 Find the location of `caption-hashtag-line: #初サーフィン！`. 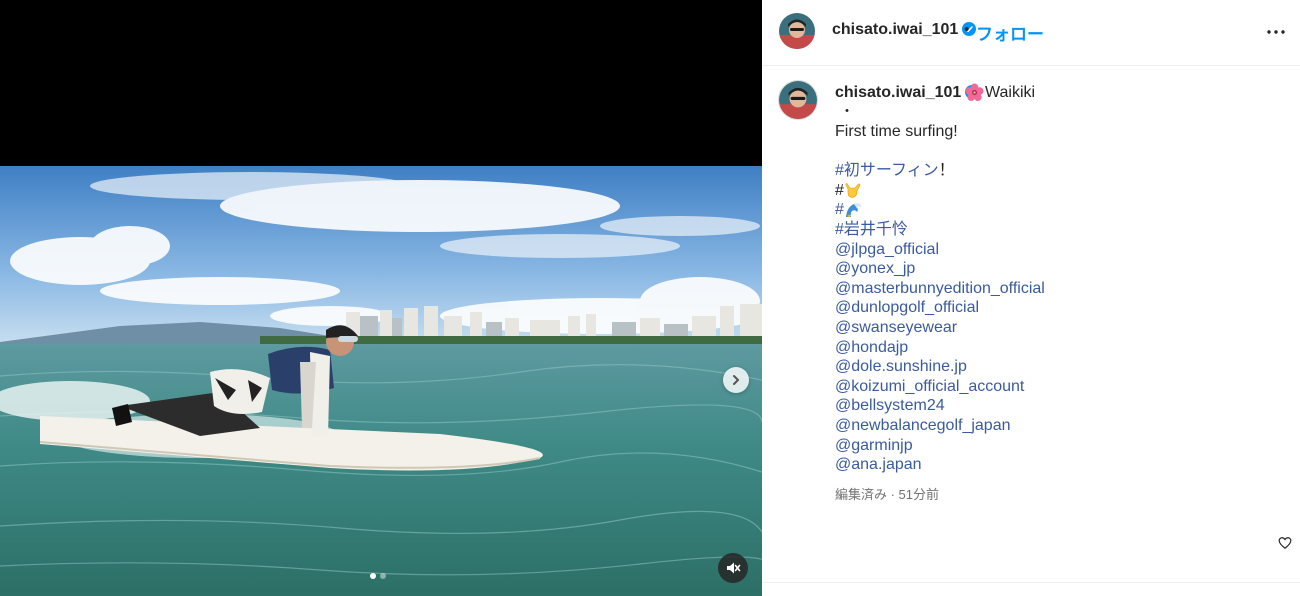

caption-hashtag-line: #初サーフィン！ is located at coordinates (895, 171).